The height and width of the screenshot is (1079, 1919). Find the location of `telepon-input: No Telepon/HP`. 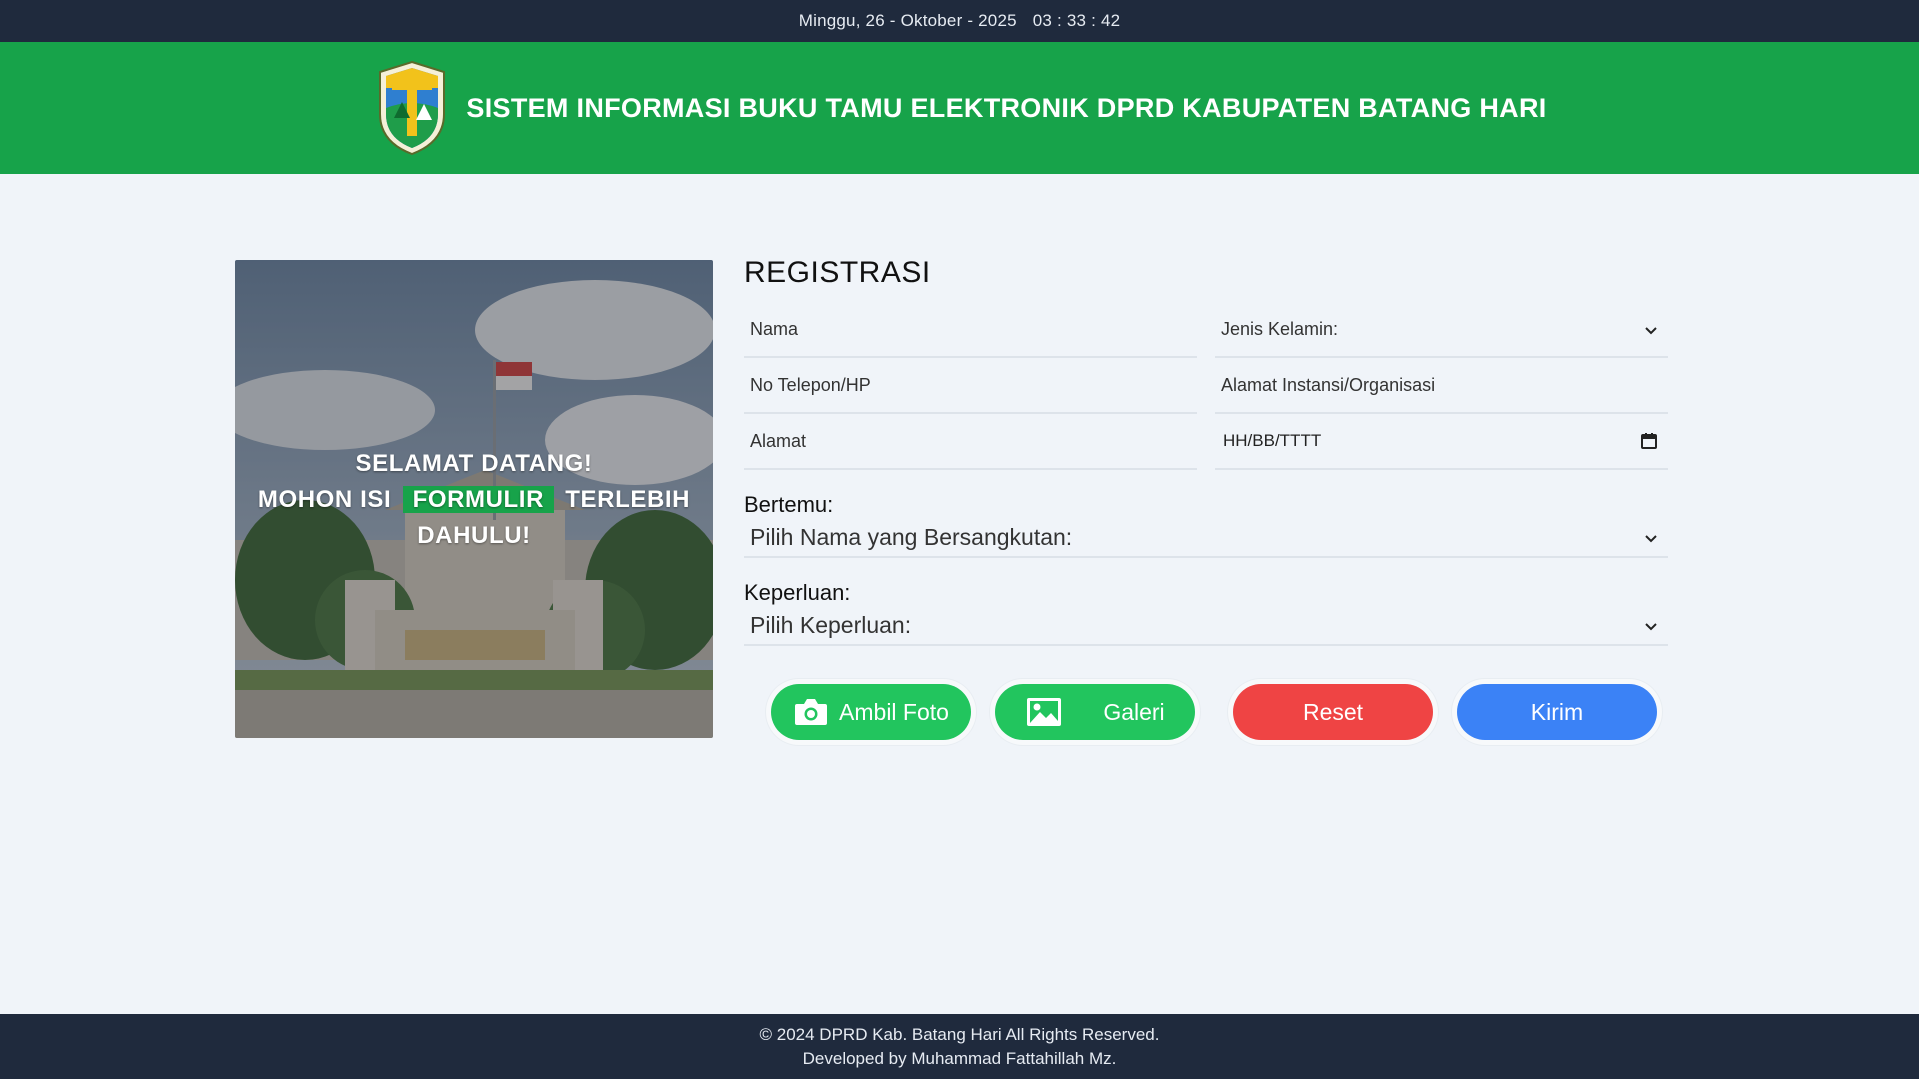

telepon-input: No Telepon/HP is located at coordinates (970, 386).